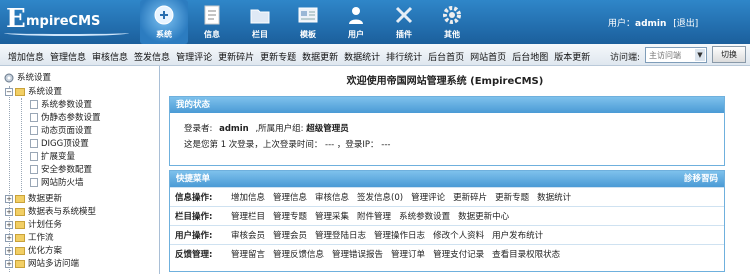 The height and width of the screenshot is (274, 750). I want to click on ops-link: 签发信息(0), so click(380, 197).